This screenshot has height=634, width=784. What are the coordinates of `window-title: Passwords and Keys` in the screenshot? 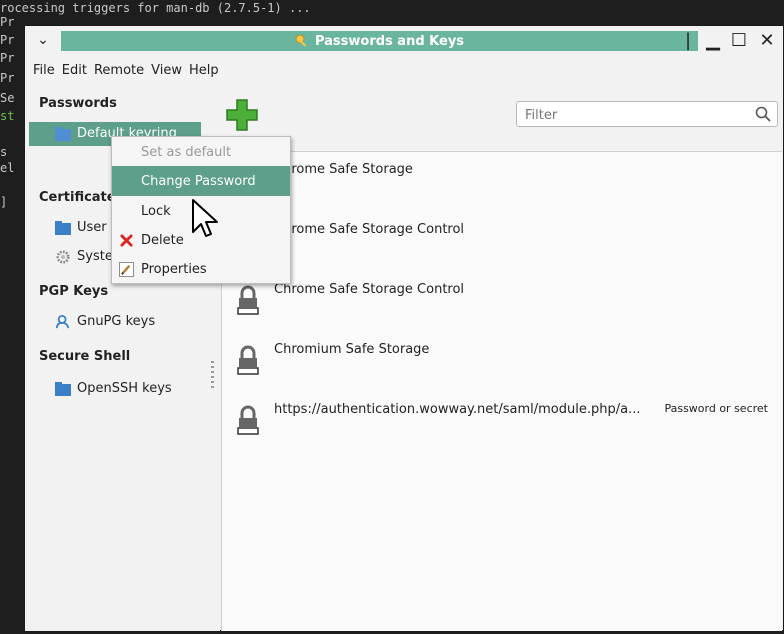 It's located at (389, 41).